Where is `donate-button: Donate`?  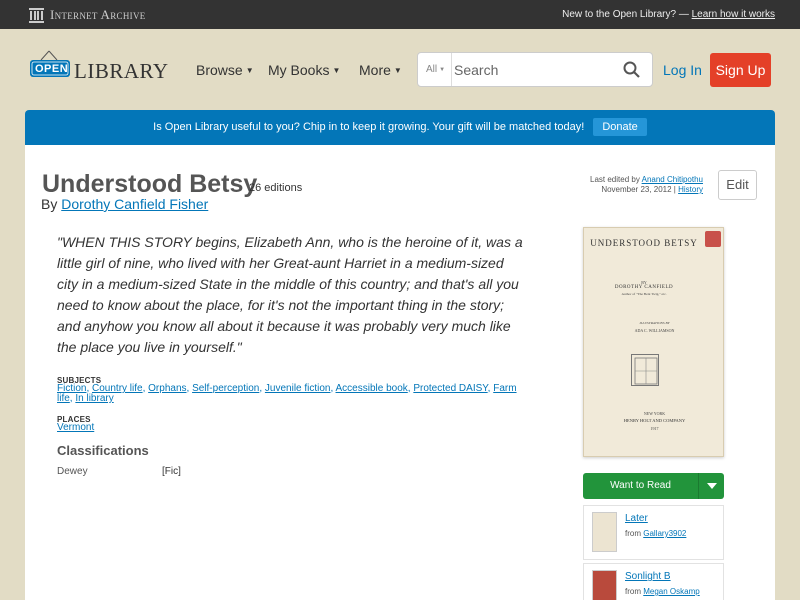 donate-button: Donate is located at coordinates (620, 127).